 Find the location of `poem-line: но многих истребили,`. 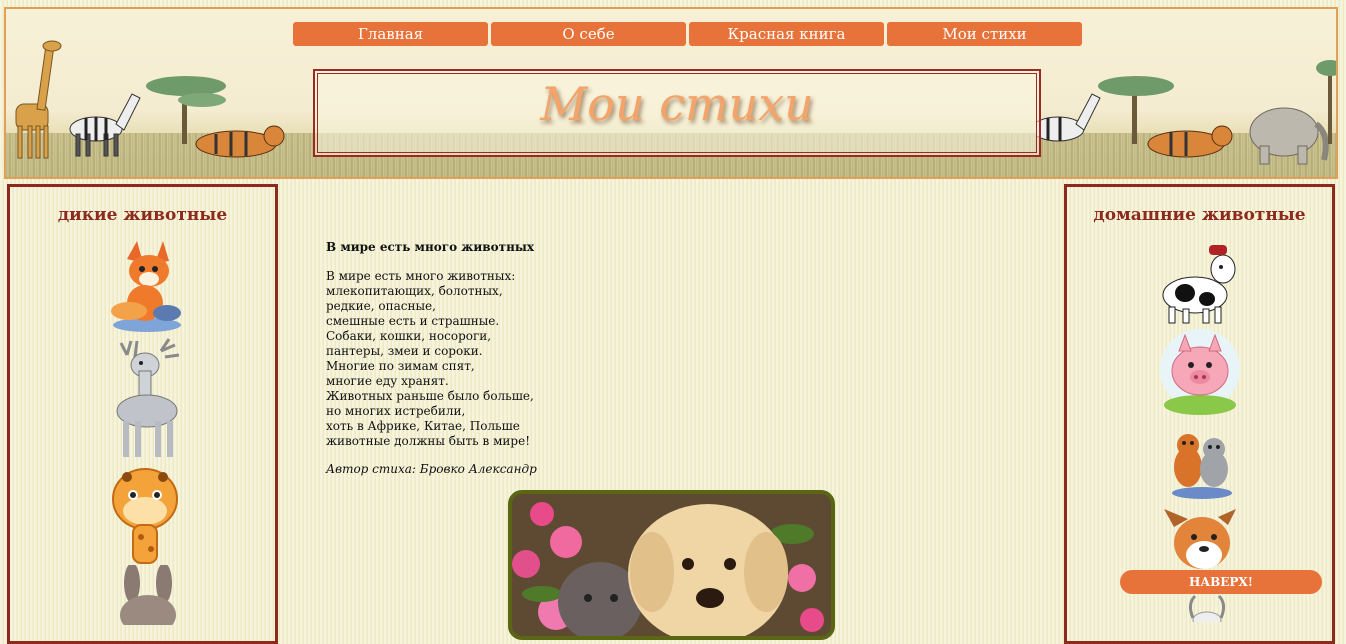

poem-line: но многих истребили, is located at coordinates (396, 411).